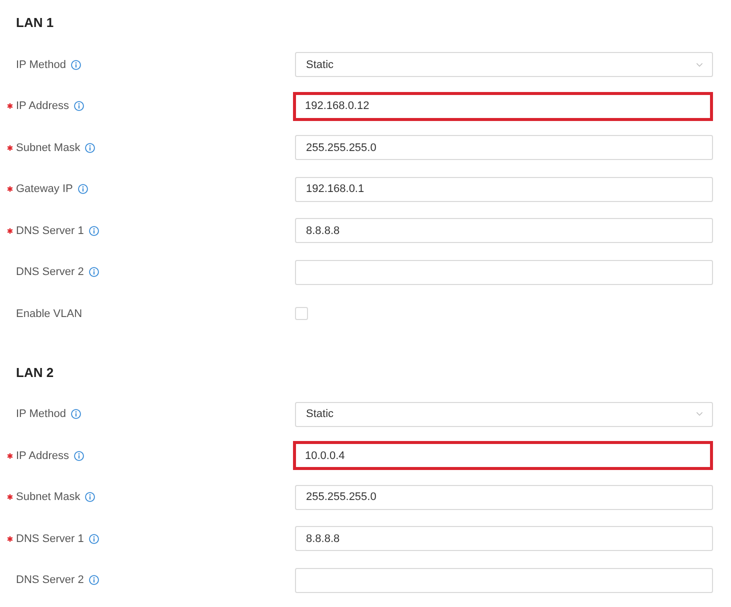  Describe the element at coordinates (35, 373) in the screenshot. I see `section-heading: LAN 2` at that location.